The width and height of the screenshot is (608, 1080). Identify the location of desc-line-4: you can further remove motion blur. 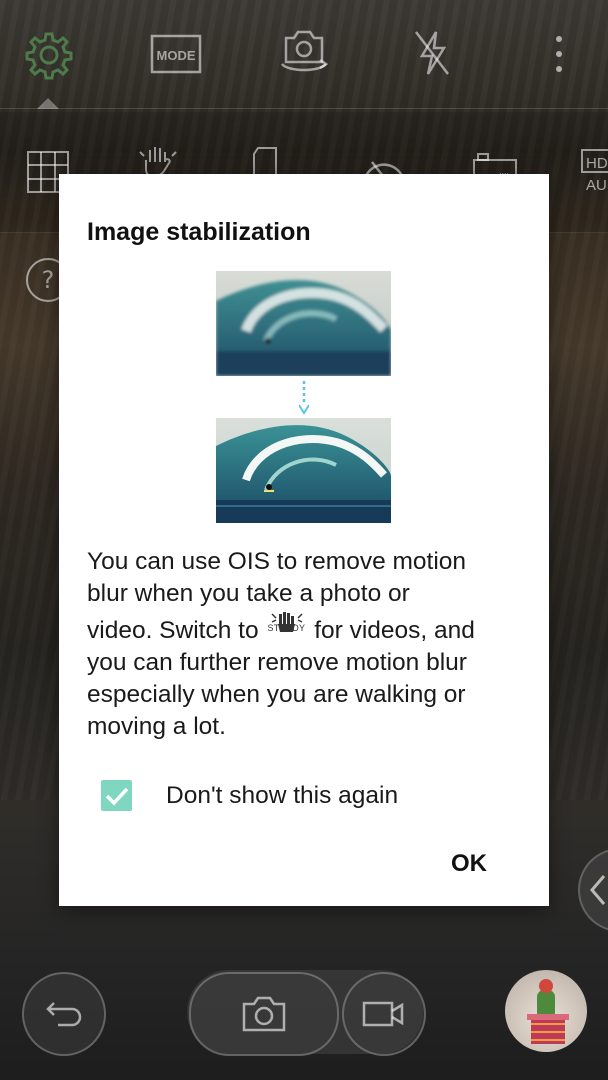
(277, 662).